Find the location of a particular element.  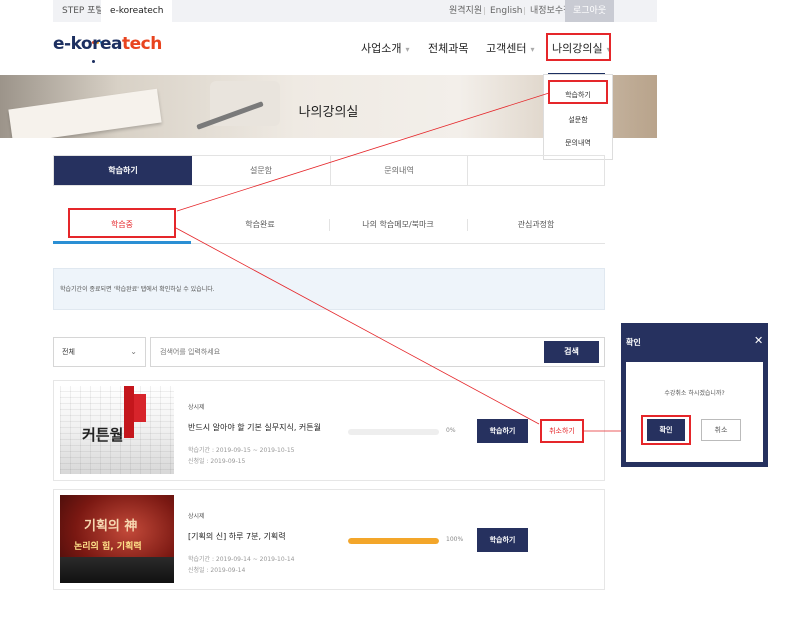

course-applied-date: 신청일 : 2019-09-14 is located at coordinates (217, 570).